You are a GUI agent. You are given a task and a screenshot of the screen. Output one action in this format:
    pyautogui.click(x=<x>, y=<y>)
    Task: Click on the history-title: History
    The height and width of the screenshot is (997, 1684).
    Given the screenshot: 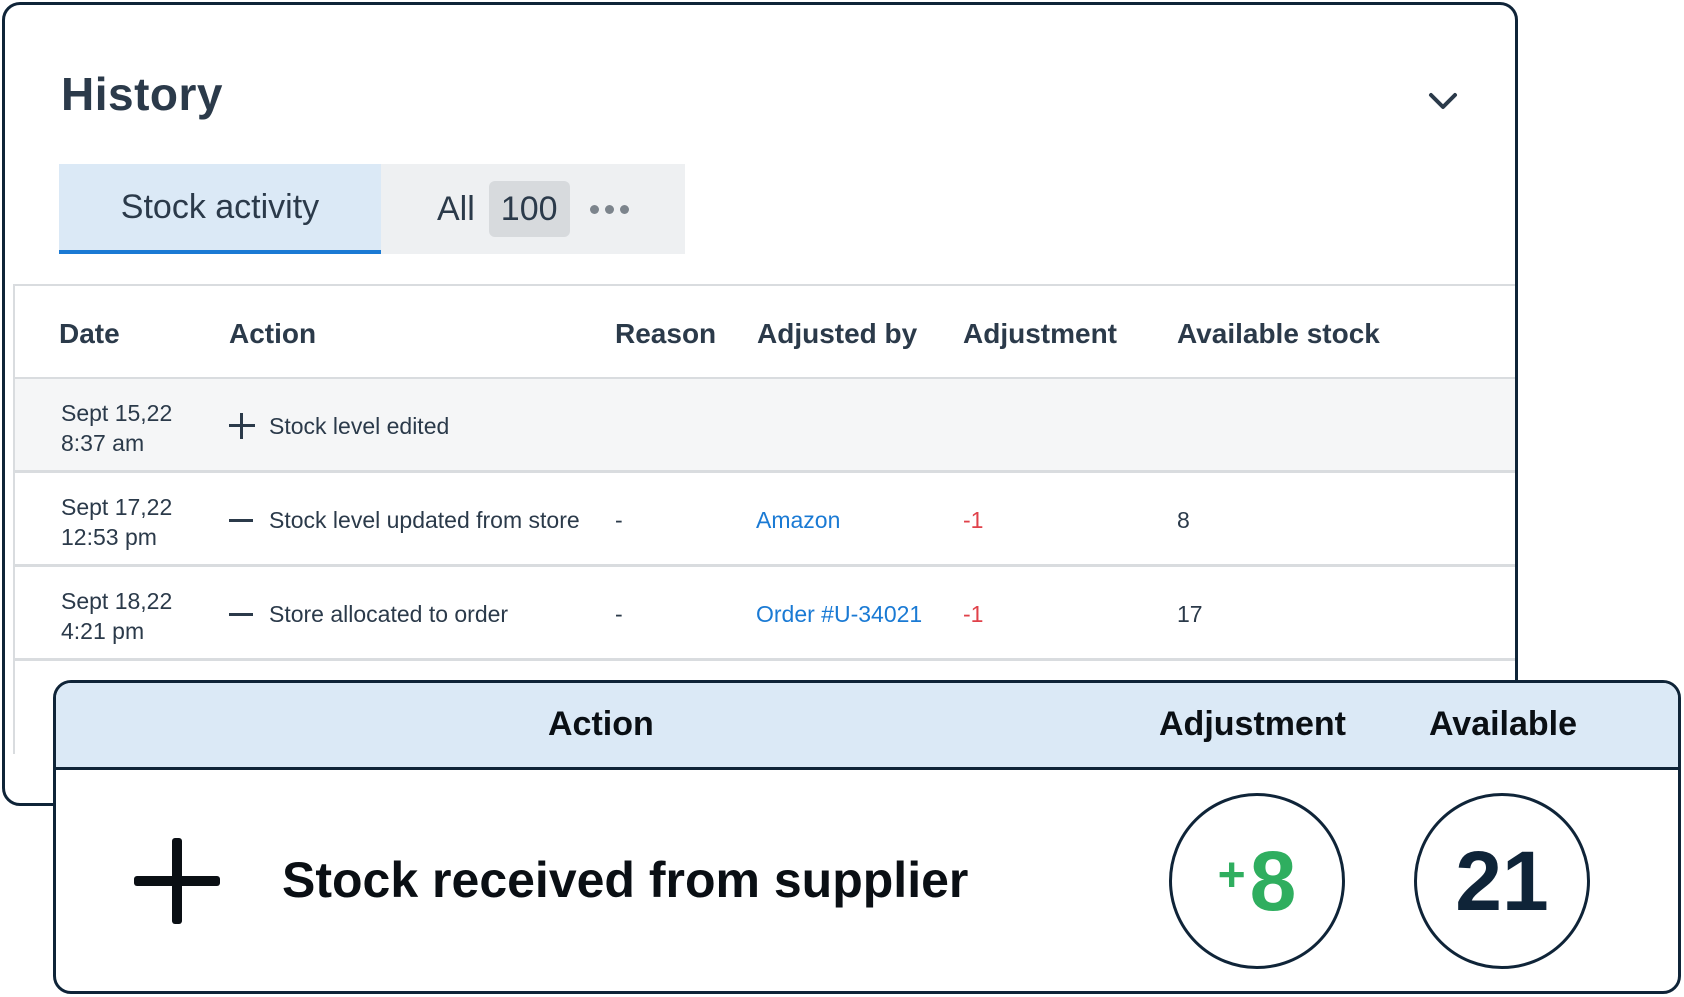 What is the action you would take?
    pyautogui.click(x=142, y=94)
    